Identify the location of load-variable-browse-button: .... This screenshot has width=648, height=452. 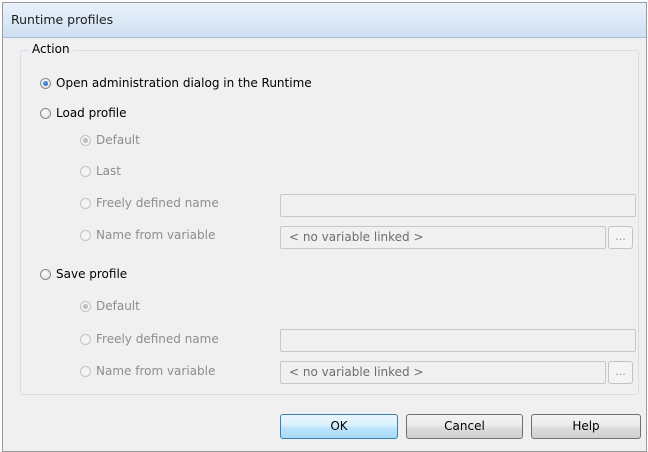
(620, 237).